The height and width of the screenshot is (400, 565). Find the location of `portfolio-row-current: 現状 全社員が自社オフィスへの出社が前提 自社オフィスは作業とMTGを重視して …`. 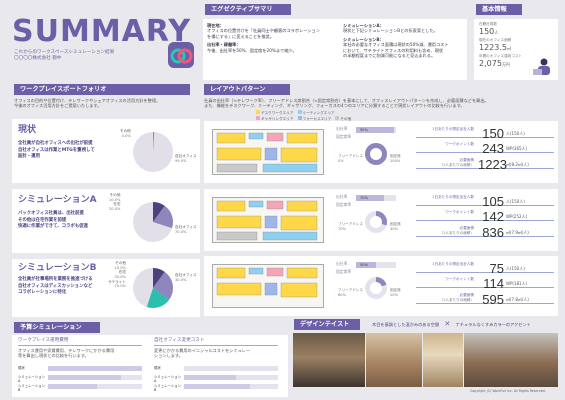

portfolio-row-current: 現状 全社員が自社オフィスへの出社が前提 自社オフィスは作業とMTGを重視して … is located at coordinates (106, 151).